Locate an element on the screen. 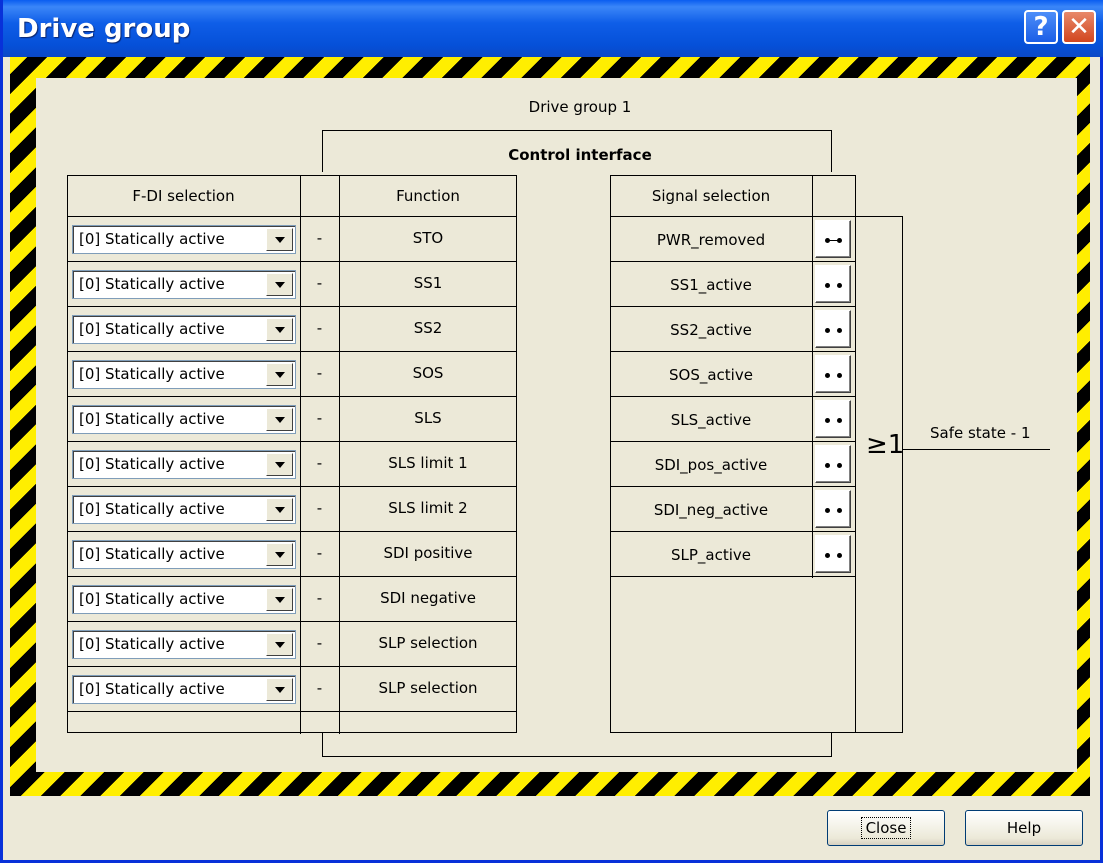 This screenshot has width=1103, height=863. signal-name: SDI_neg_active is located at coordinates (711, 510).